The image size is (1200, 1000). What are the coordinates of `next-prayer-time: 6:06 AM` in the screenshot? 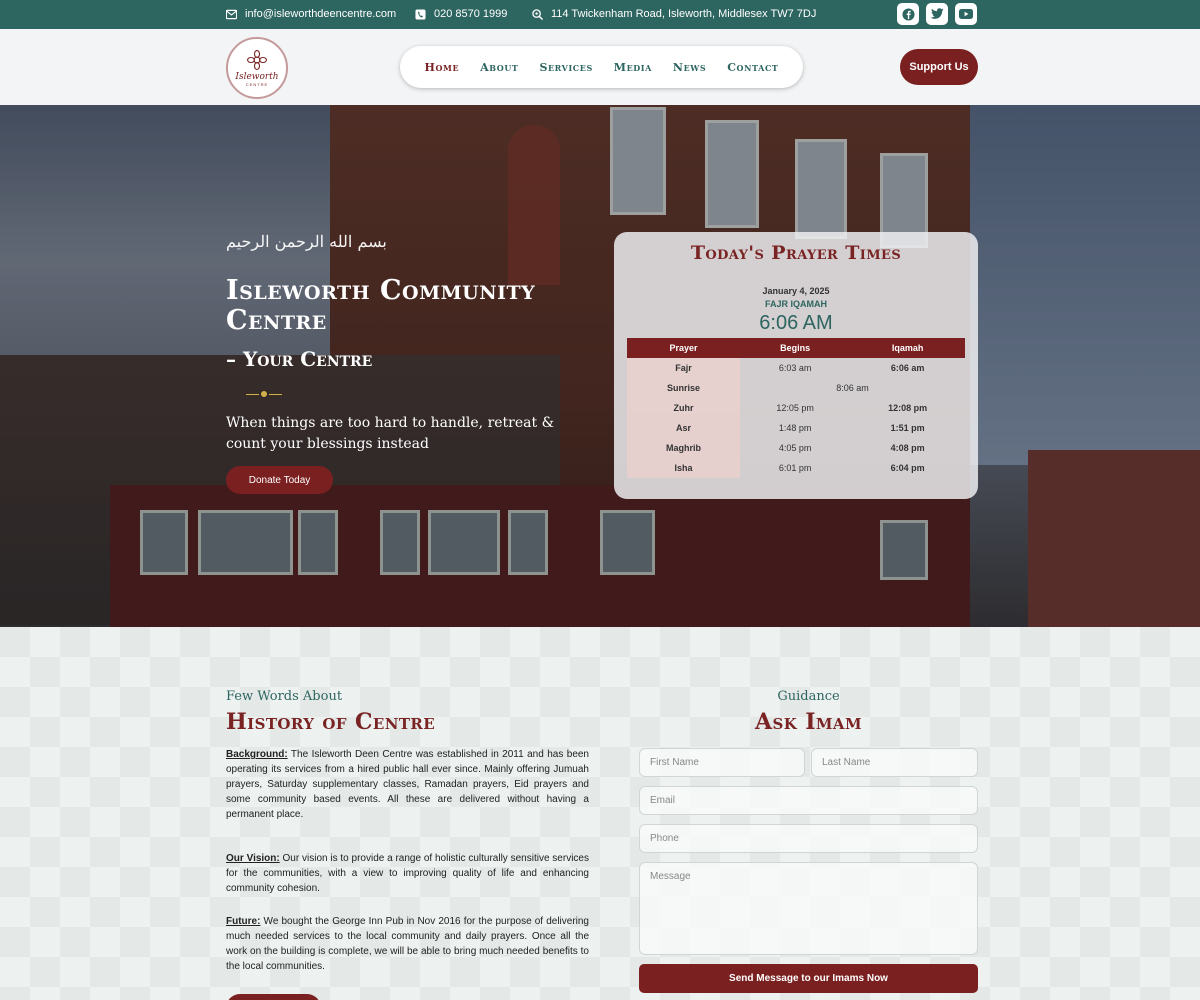 It's located at (796, 323).